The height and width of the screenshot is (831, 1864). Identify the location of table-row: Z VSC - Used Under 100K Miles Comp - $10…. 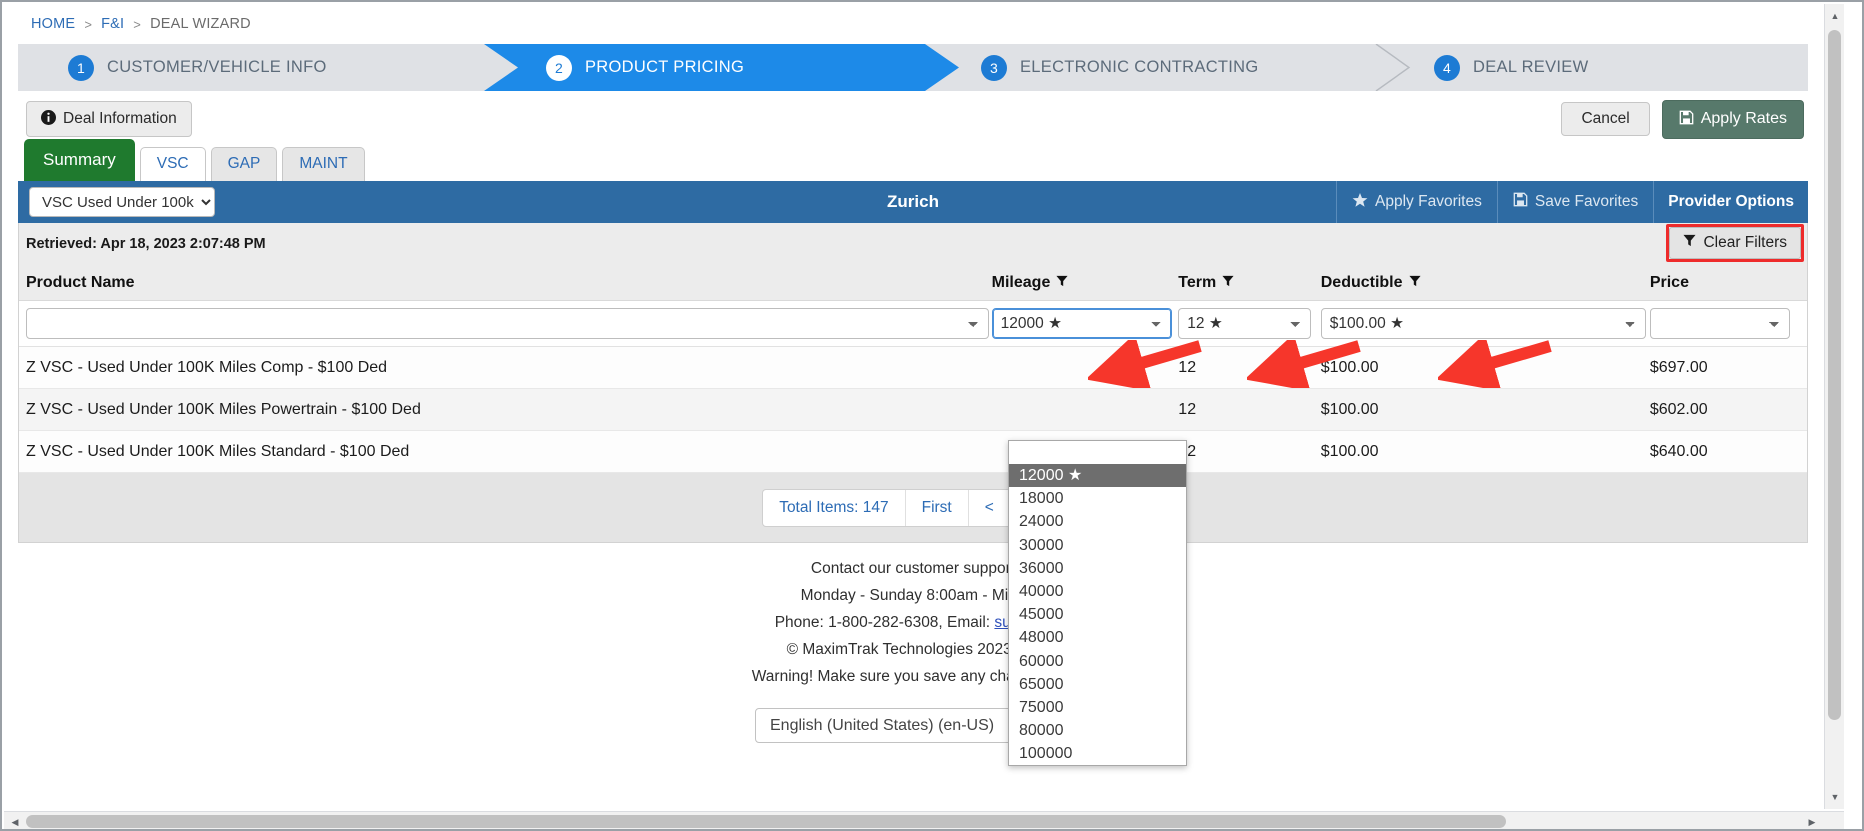
(913, 368).